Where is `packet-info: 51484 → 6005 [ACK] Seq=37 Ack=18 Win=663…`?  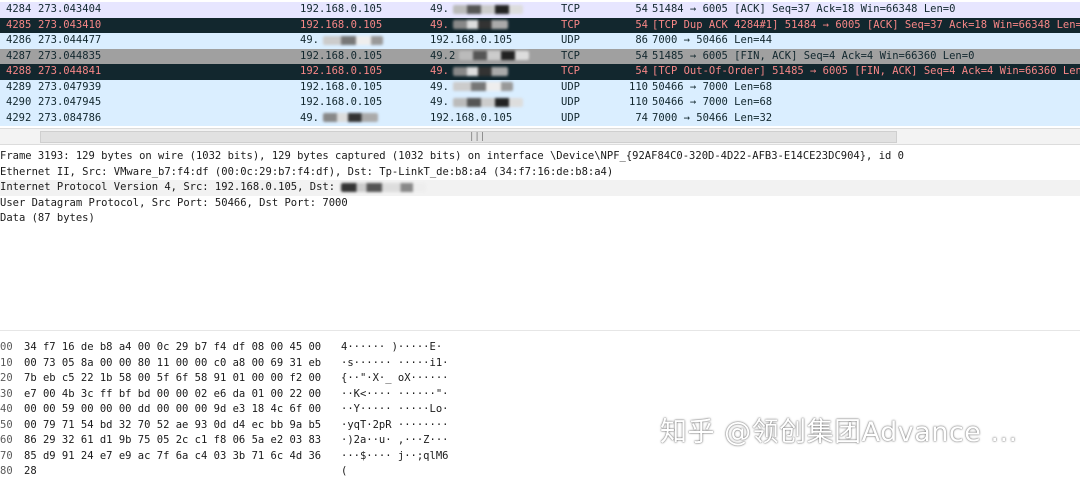 packet-info: 51484 → 6005 [ACK] Seq=37 Ack=18 Win=663… is located at coordinates (804, 9).